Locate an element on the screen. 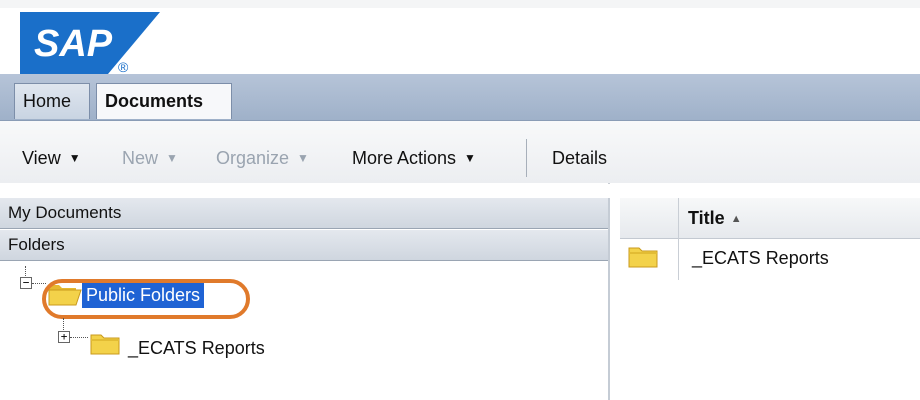 Image resolution: width=920 pixels, height=400 pixels. new-label: New is located at coordinates (140, 158).